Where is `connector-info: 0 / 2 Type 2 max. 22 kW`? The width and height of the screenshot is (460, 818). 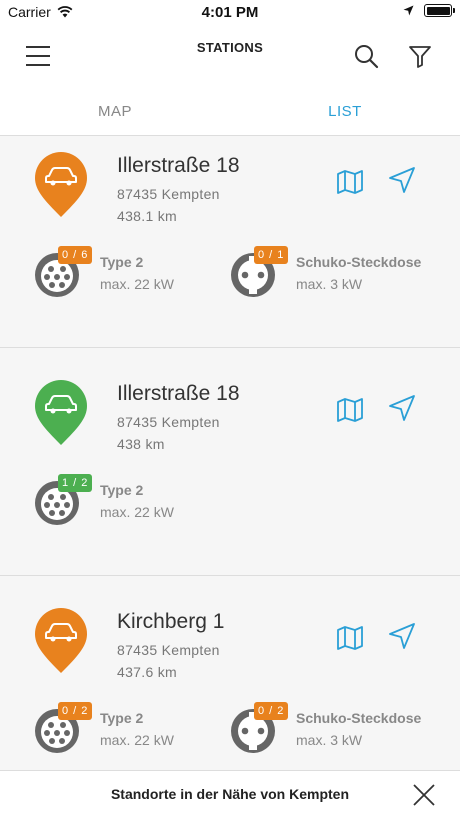 connector-info: 0 / 2 Type 2 max. 22 kW is located at coordinates (134, 729).